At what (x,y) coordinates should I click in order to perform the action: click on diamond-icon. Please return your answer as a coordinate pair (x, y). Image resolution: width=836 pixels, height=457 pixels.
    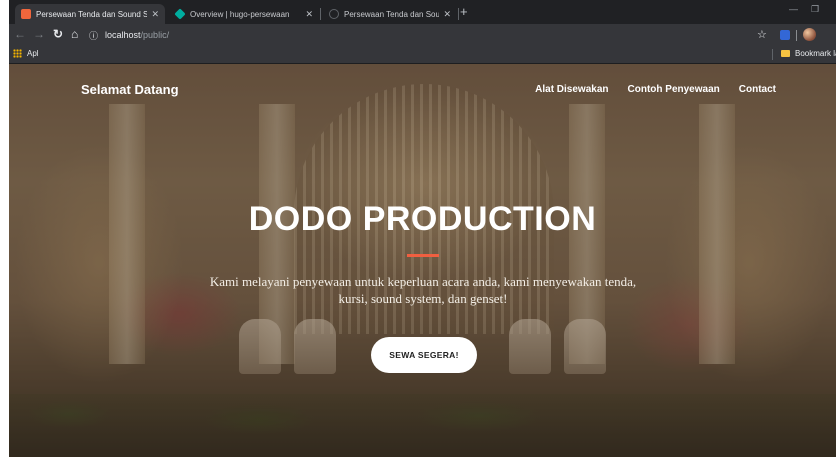
    Looking at the image, I should click on (180, 14).